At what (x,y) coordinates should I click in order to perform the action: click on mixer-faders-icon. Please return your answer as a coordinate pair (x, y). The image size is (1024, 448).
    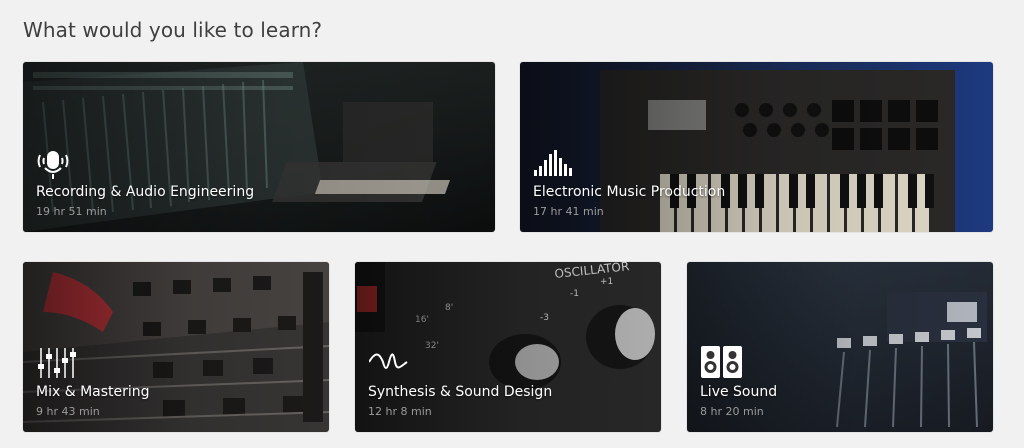
    Looking at the image, I should click on (57, 363).